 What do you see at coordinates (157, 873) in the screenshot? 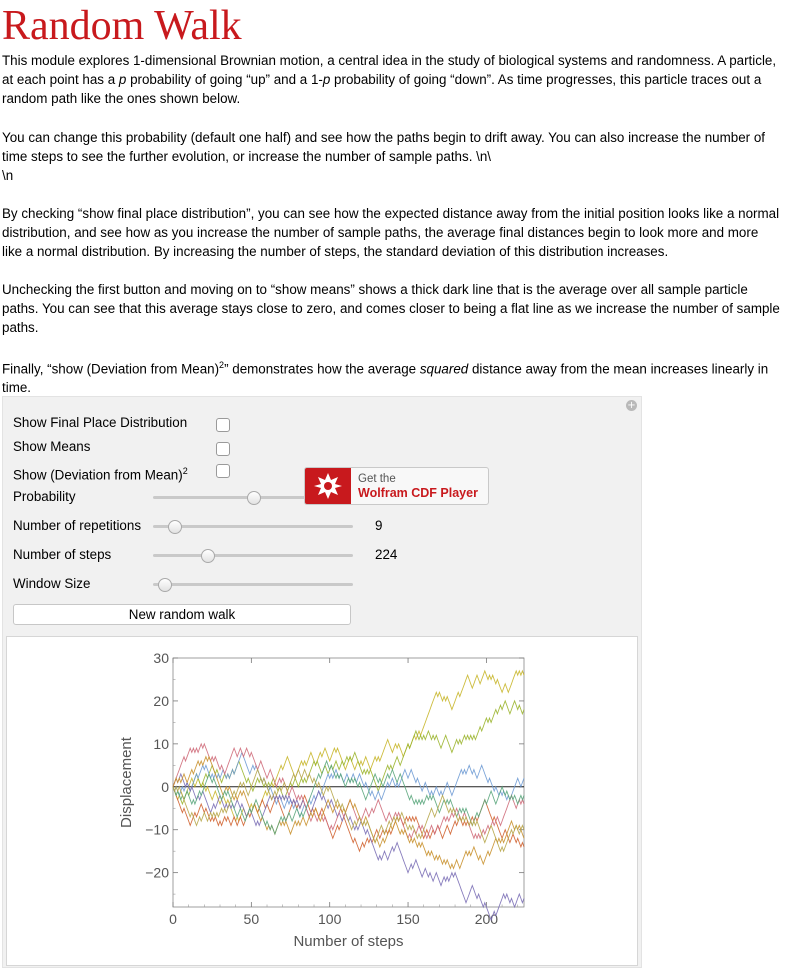
I see `y-tick-label: −20` at bounding box center [157, 873].